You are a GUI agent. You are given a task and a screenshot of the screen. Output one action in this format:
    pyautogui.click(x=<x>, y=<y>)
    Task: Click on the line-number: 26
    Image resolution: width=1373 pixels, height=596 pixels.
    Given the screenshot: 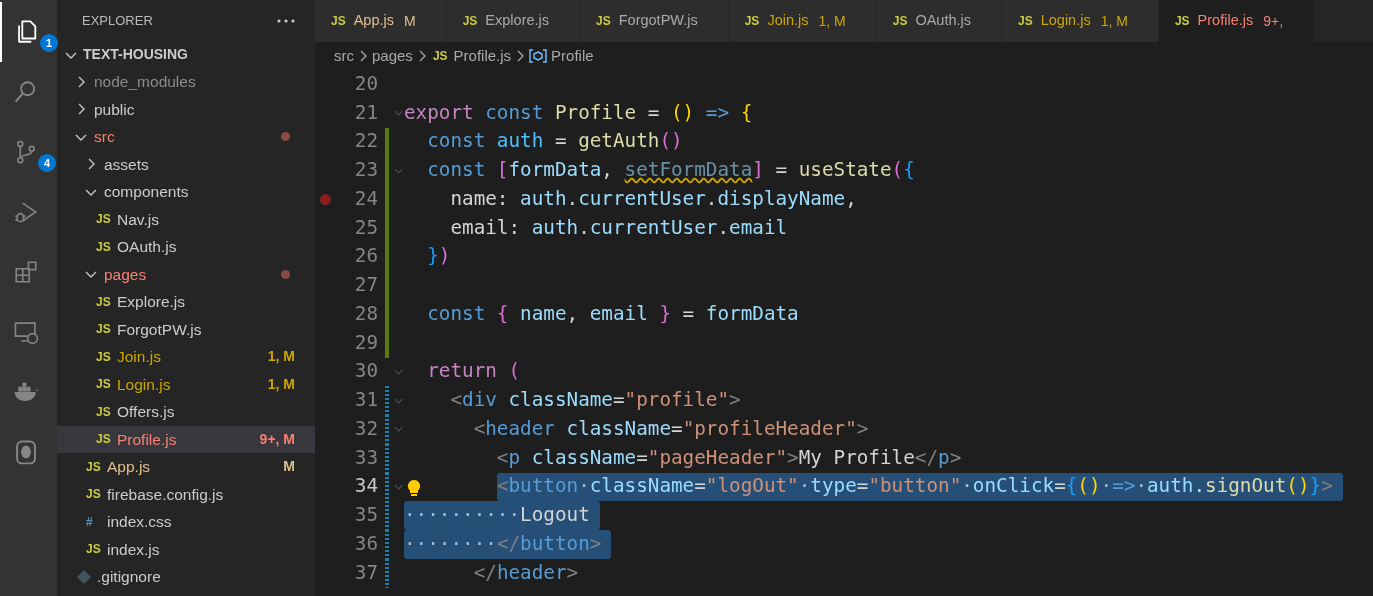 What is the action you would take?
    pyautogui.click(x=365, y=256)
    